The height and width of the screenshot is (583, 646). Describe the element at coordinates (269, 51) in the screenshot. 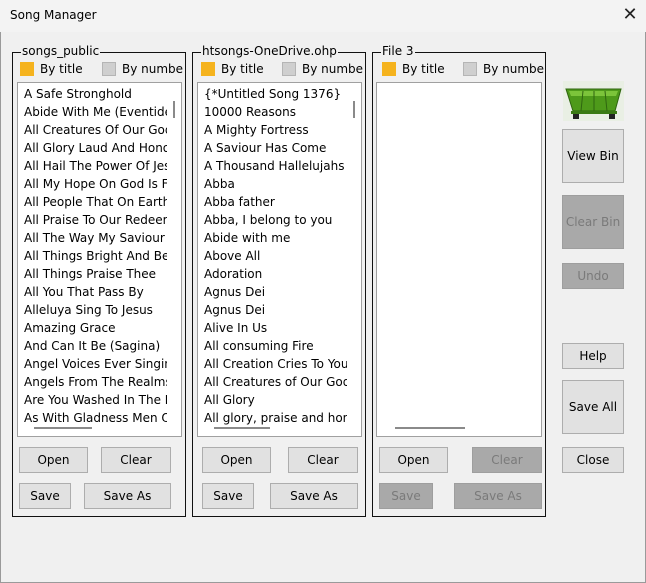

I see `panel-title: htsongs-OneDrive.ohp` at that location.